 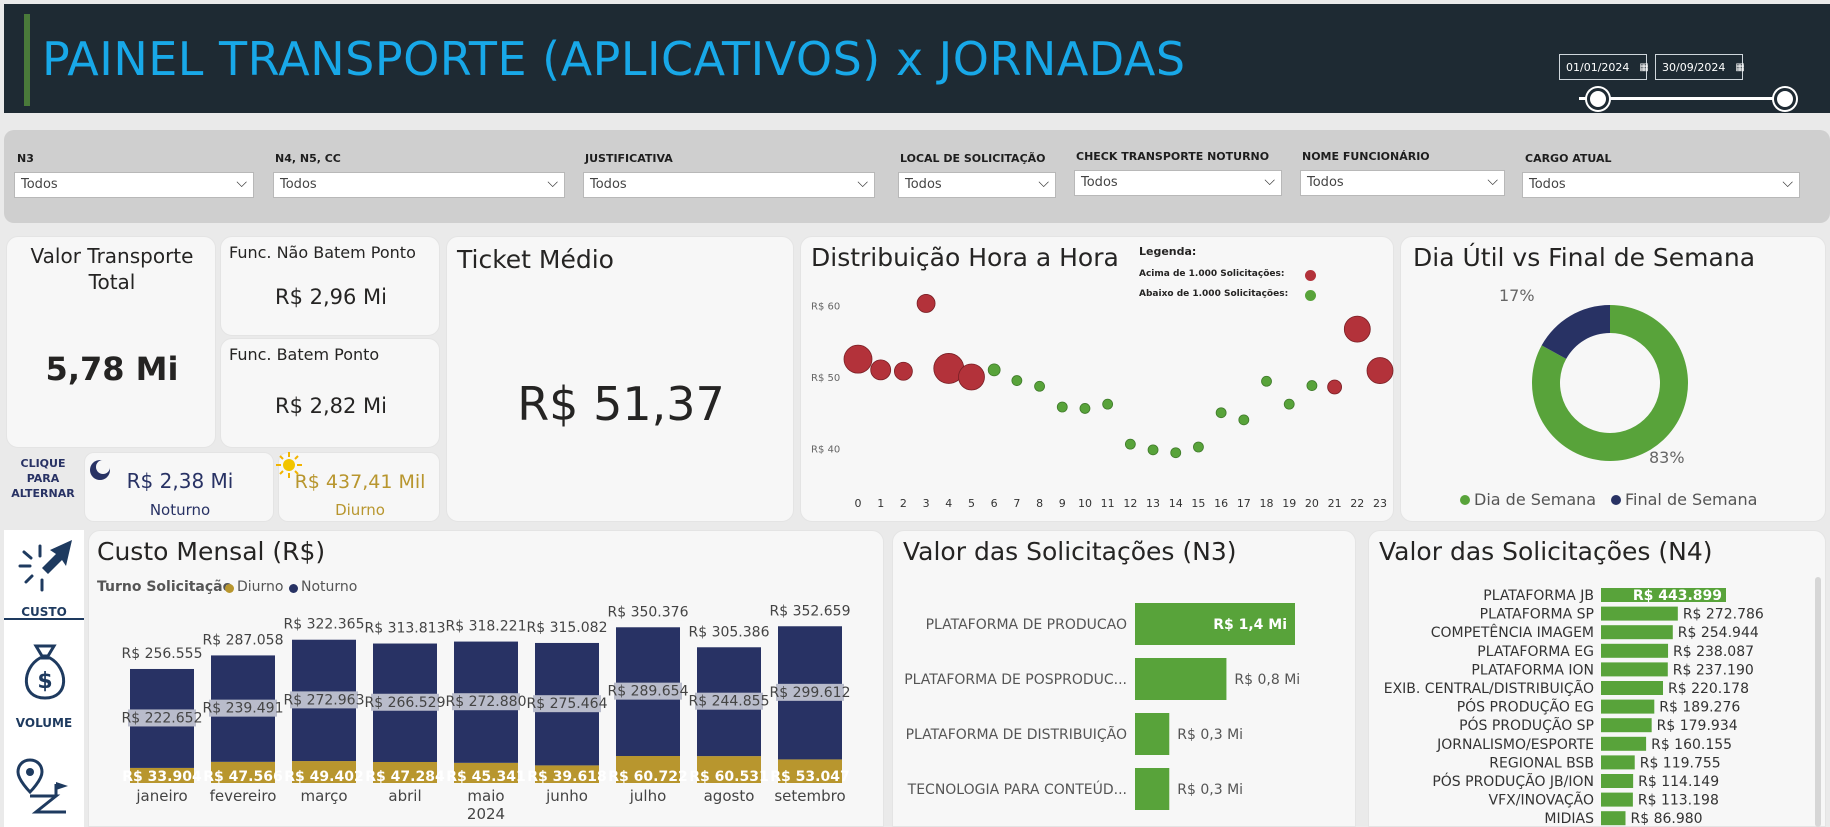 What do you see at coordinates (44, 566) in the screenshot?
I see `custo-nav-button` at bounding box center [44, 566].